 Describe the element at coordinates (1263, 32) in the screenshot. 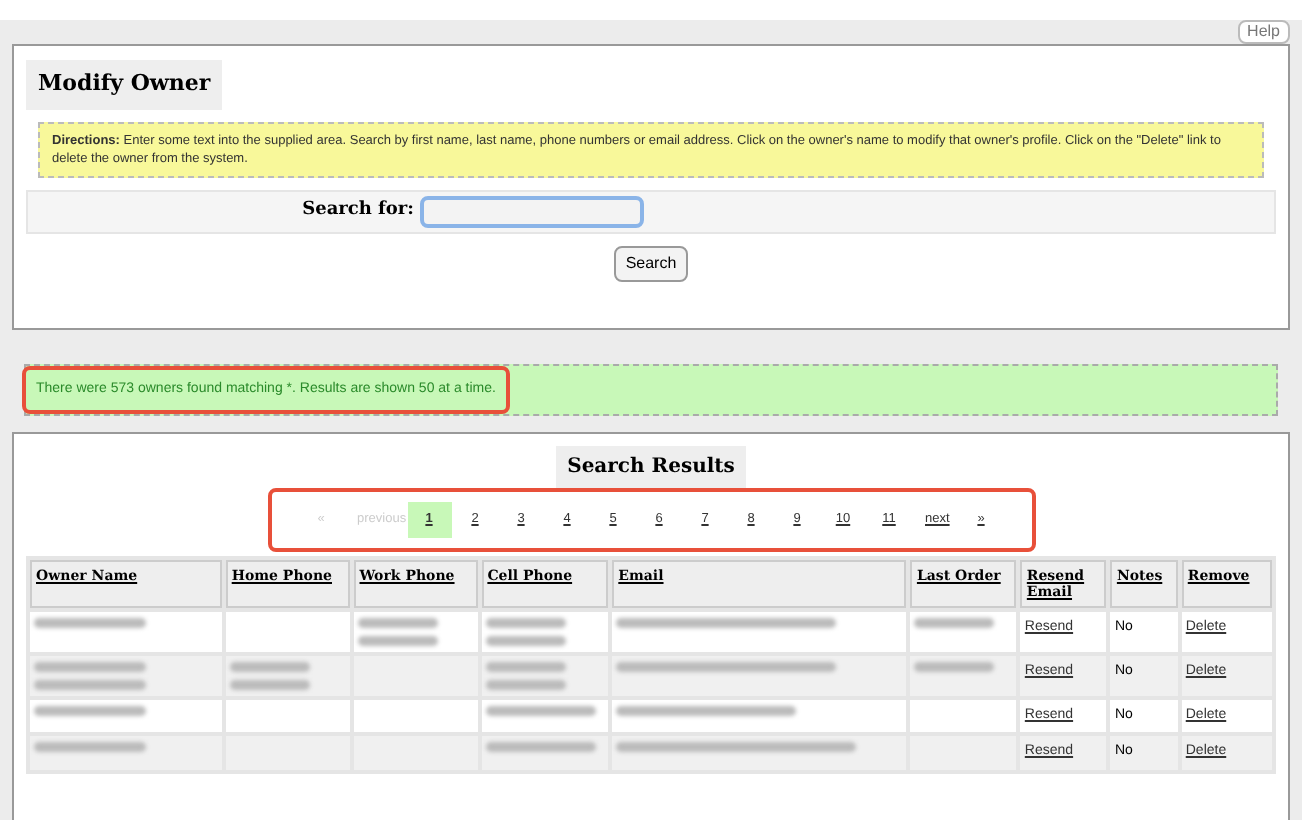

I see `help-button: Help` at that location.